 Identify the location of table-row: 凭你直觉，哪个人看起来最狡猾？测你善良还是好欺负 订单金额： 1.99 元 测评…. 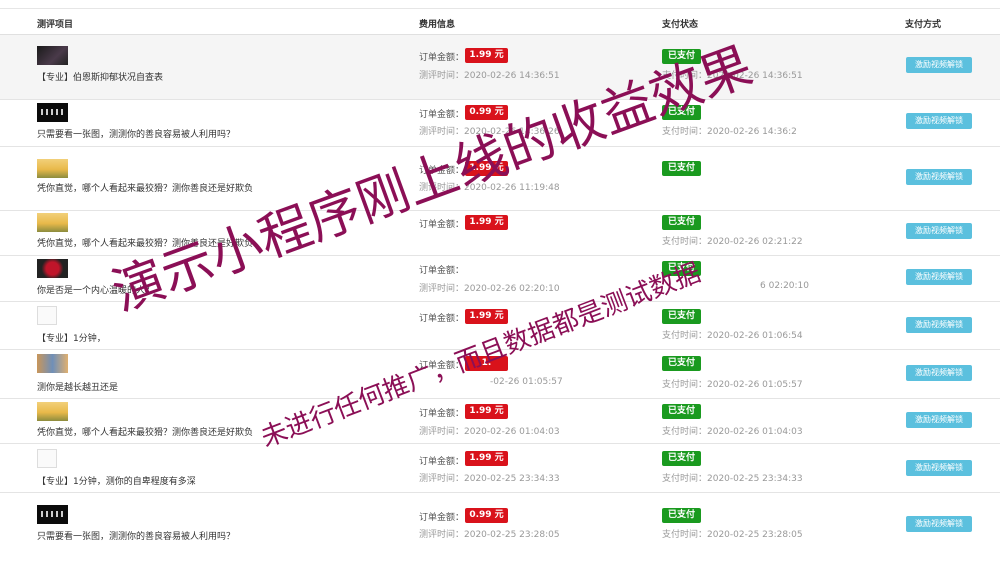
(500, 421).